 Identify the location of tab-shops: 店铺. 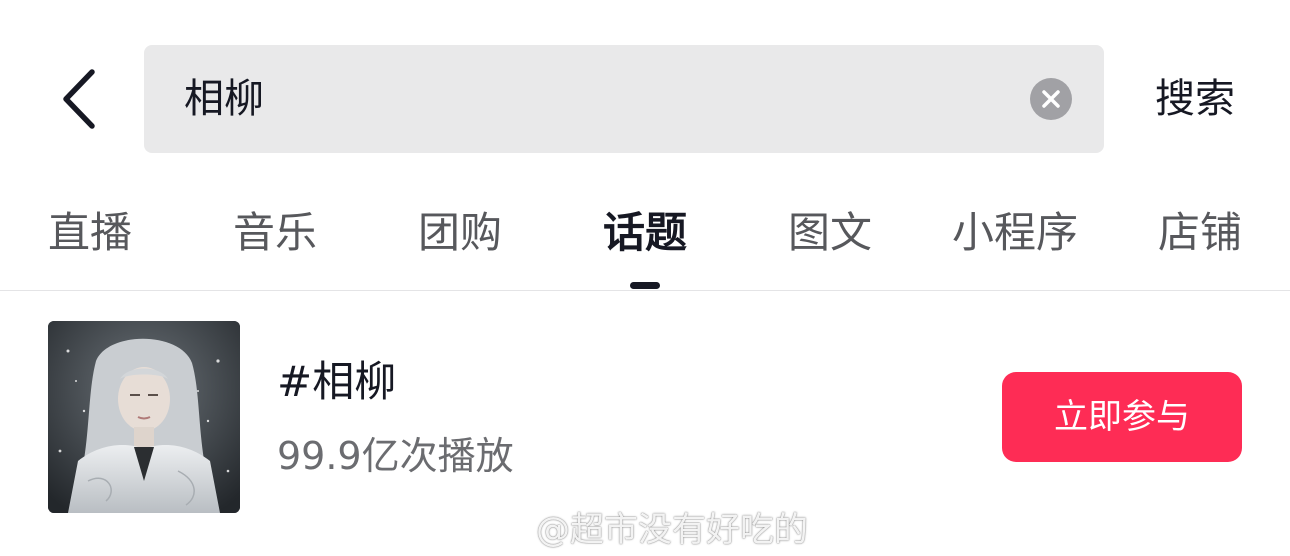
(1200, 235).